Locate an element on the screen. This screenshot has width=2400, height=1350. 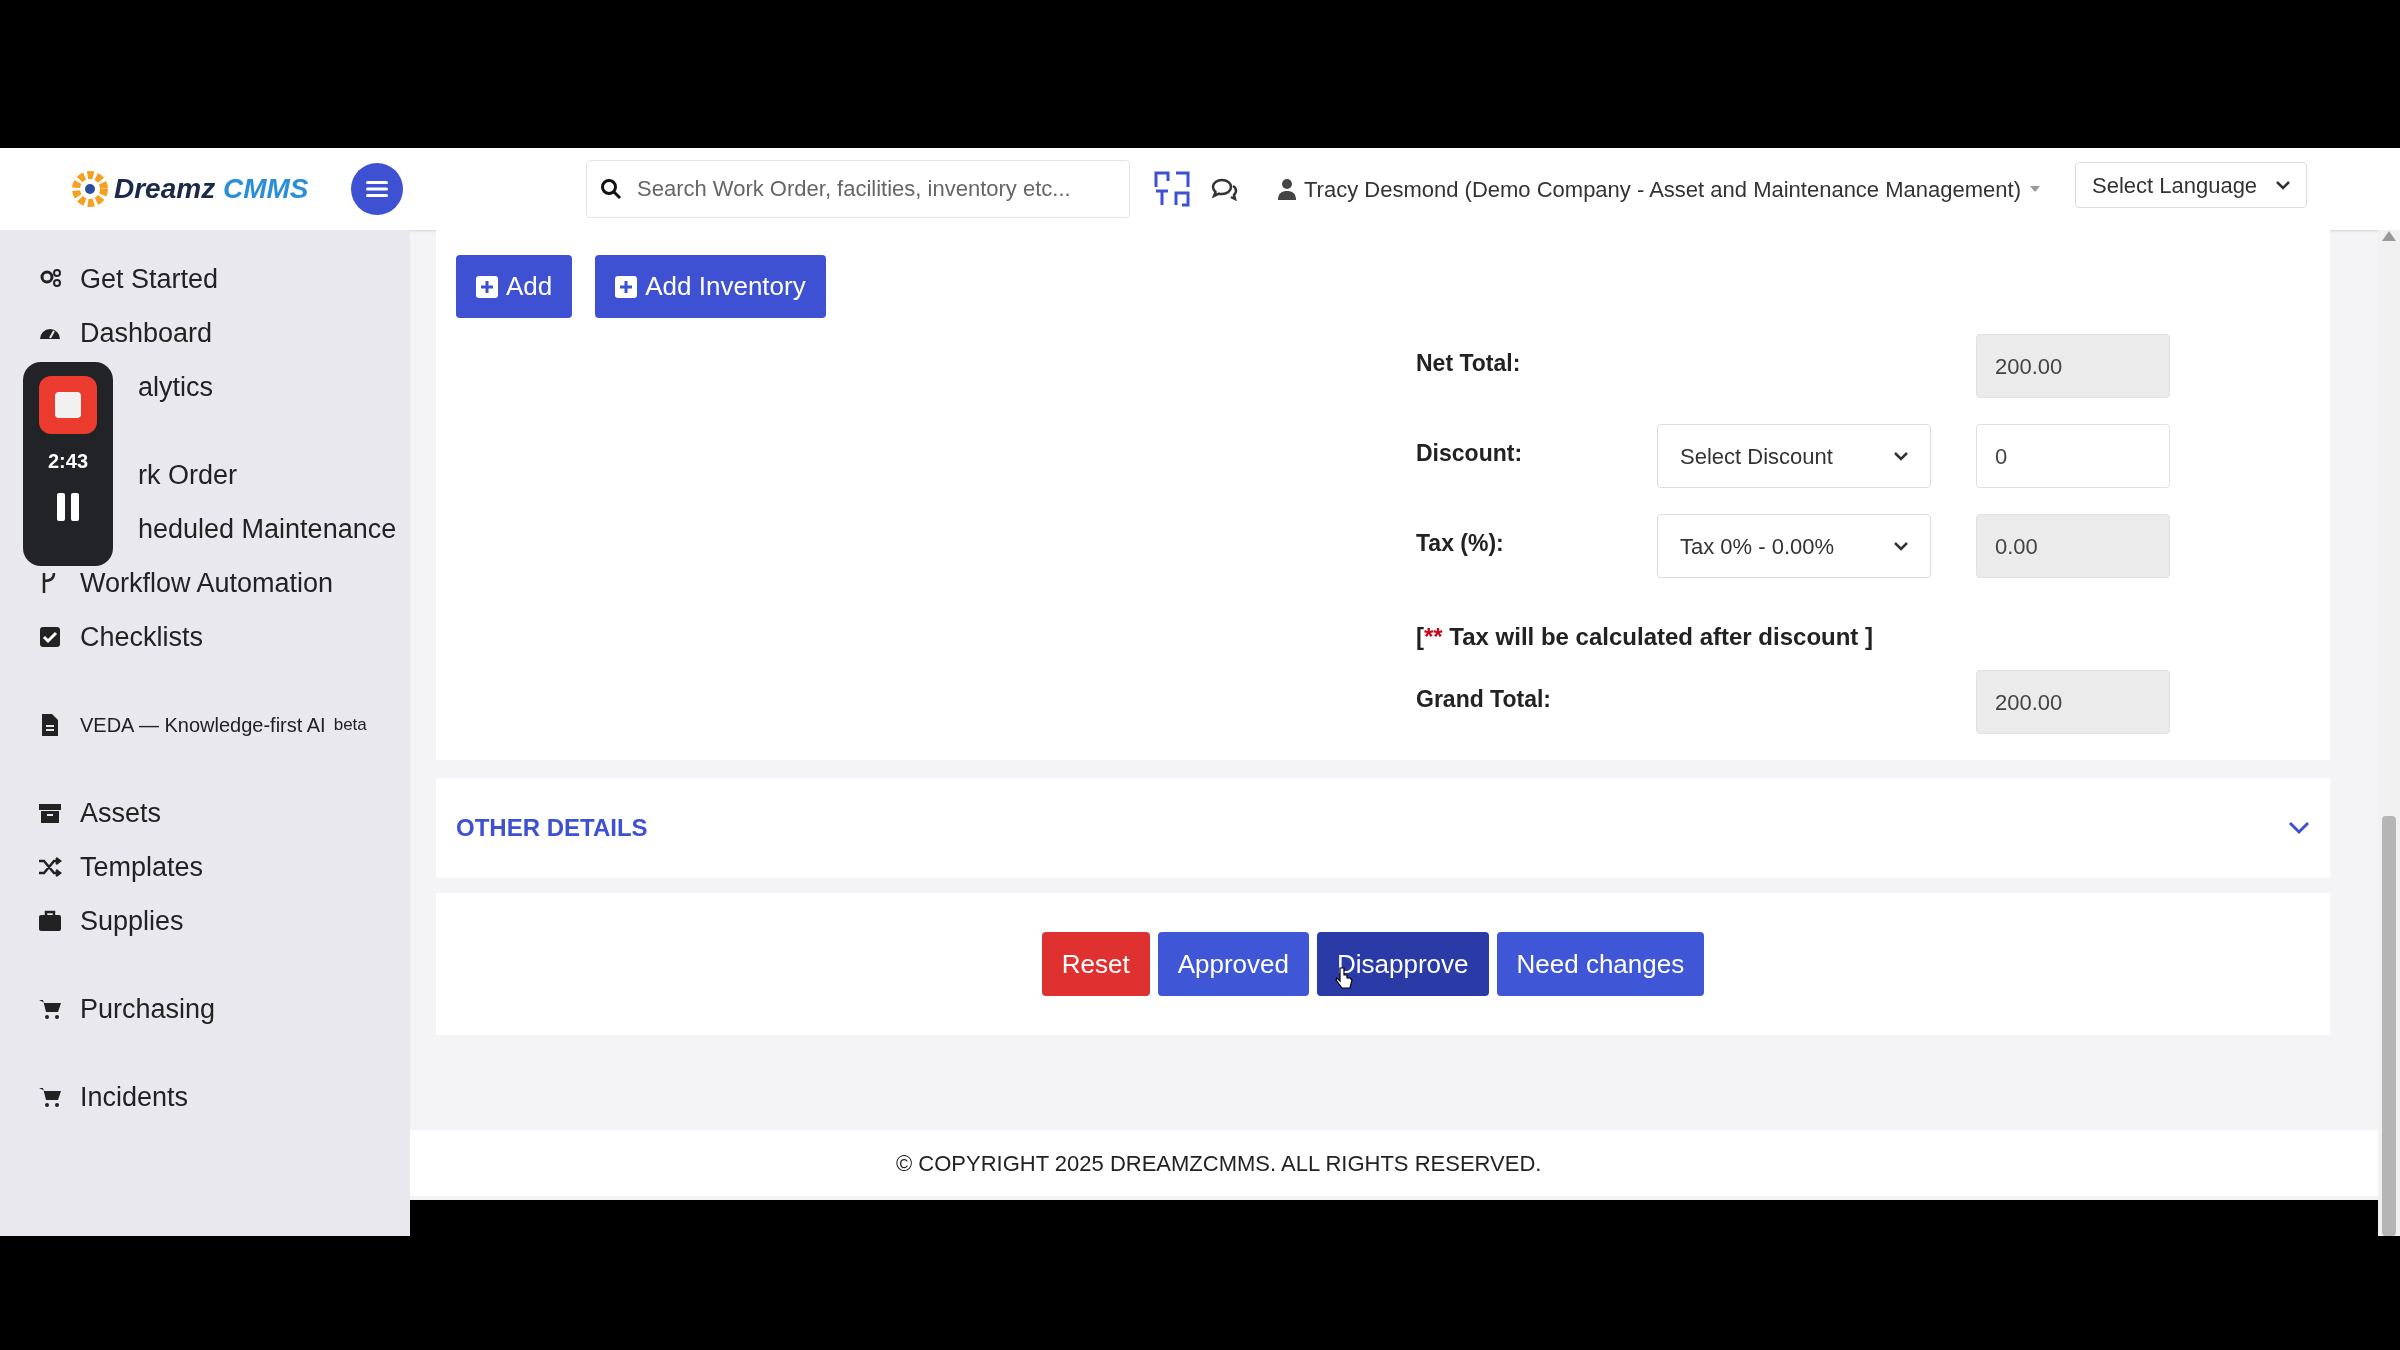
add-button: Add is located at coordinates (514, 286).